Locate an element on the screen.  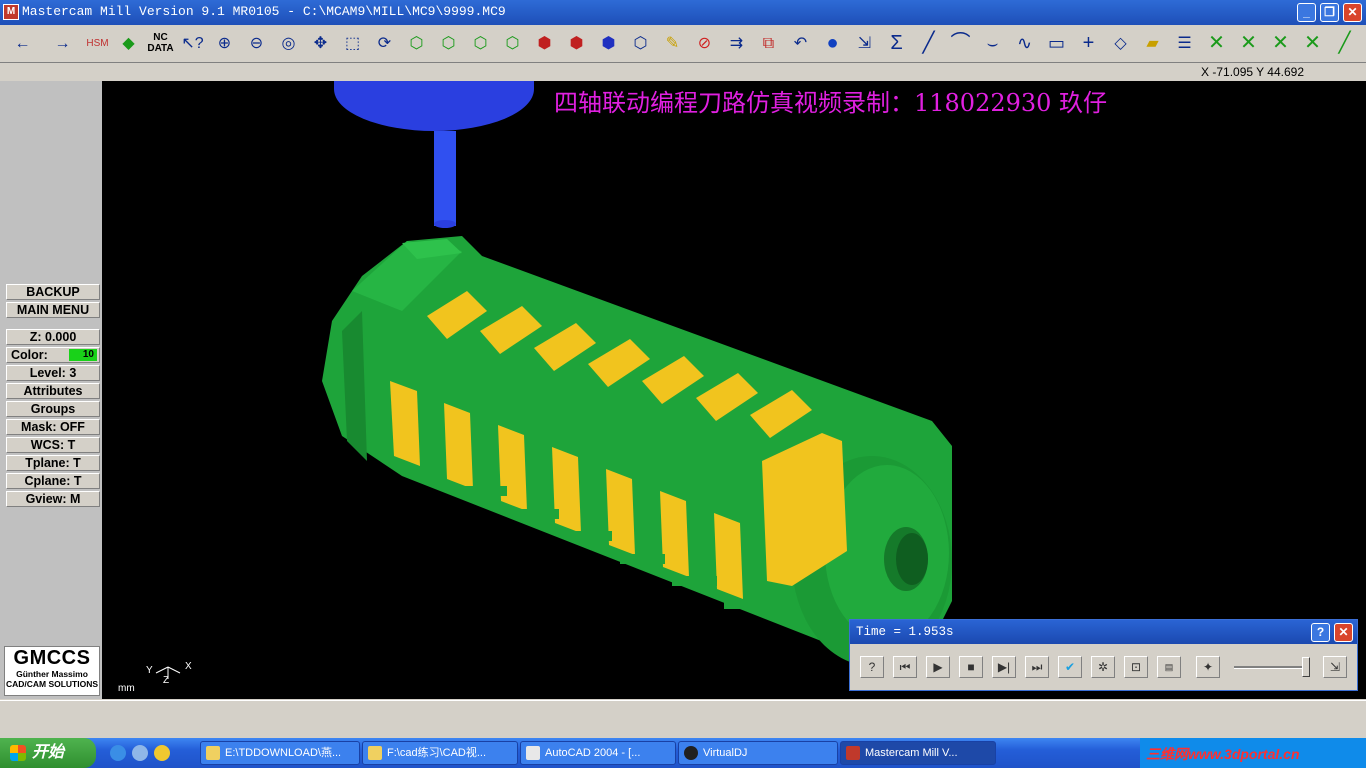
layers-icon: ☰ is located at coordinates (1184, 43).